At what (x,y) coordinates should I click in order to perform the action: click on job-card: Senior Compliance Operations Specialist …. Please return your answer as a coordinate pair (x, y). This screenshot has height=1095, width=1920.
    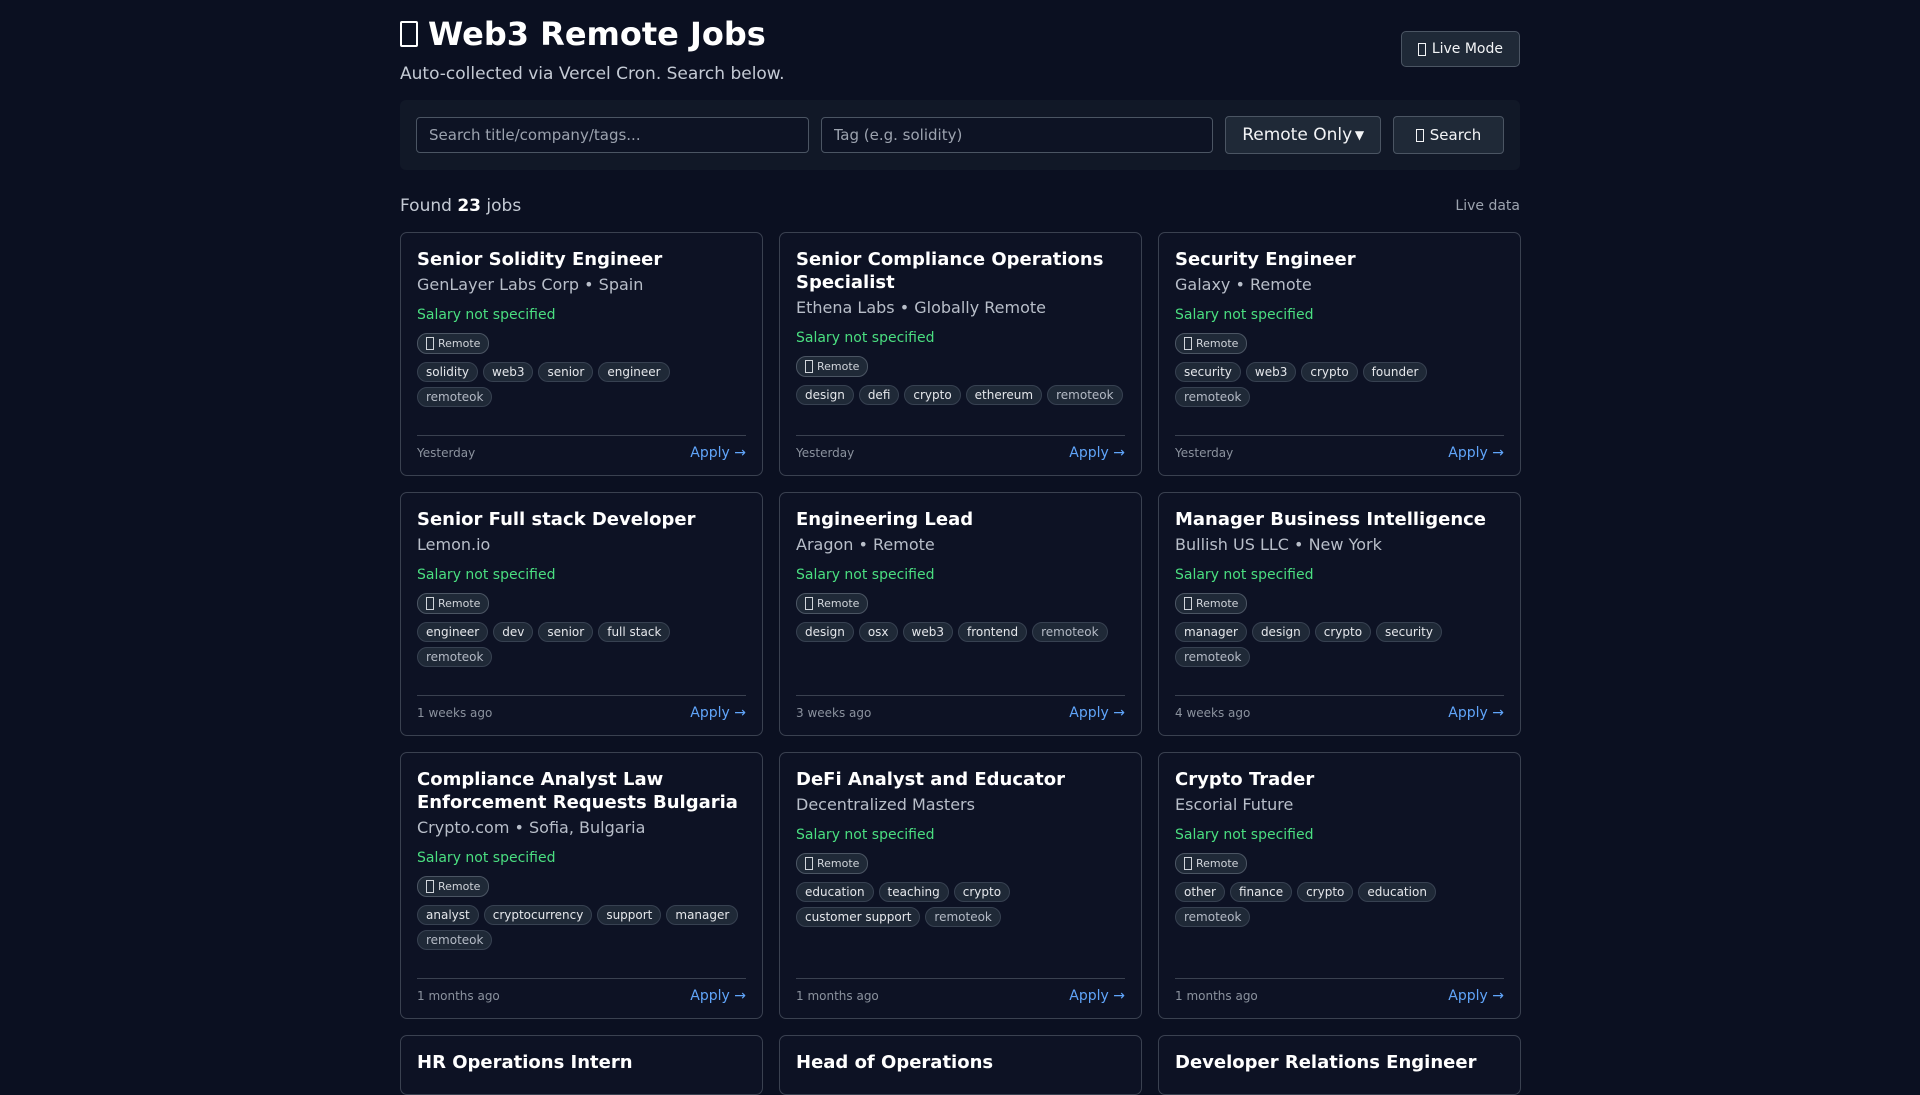
    Looking at the image, I should click on (960, 354).